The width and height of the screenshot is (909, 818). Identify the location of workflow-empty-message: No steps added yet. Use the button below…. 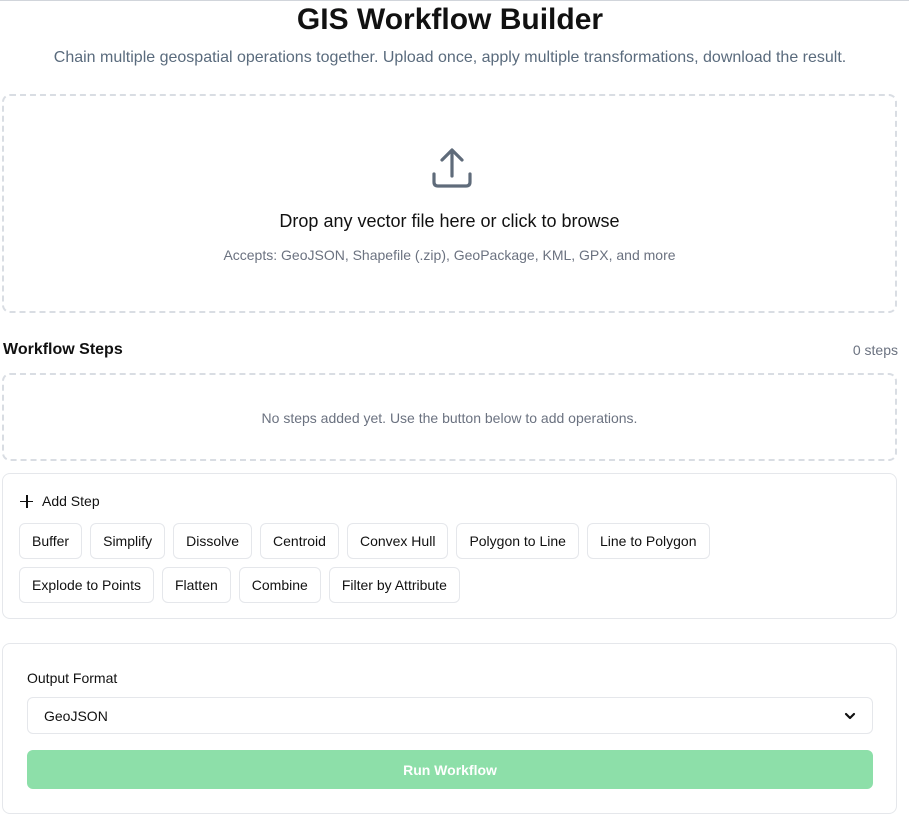
(449, 418).